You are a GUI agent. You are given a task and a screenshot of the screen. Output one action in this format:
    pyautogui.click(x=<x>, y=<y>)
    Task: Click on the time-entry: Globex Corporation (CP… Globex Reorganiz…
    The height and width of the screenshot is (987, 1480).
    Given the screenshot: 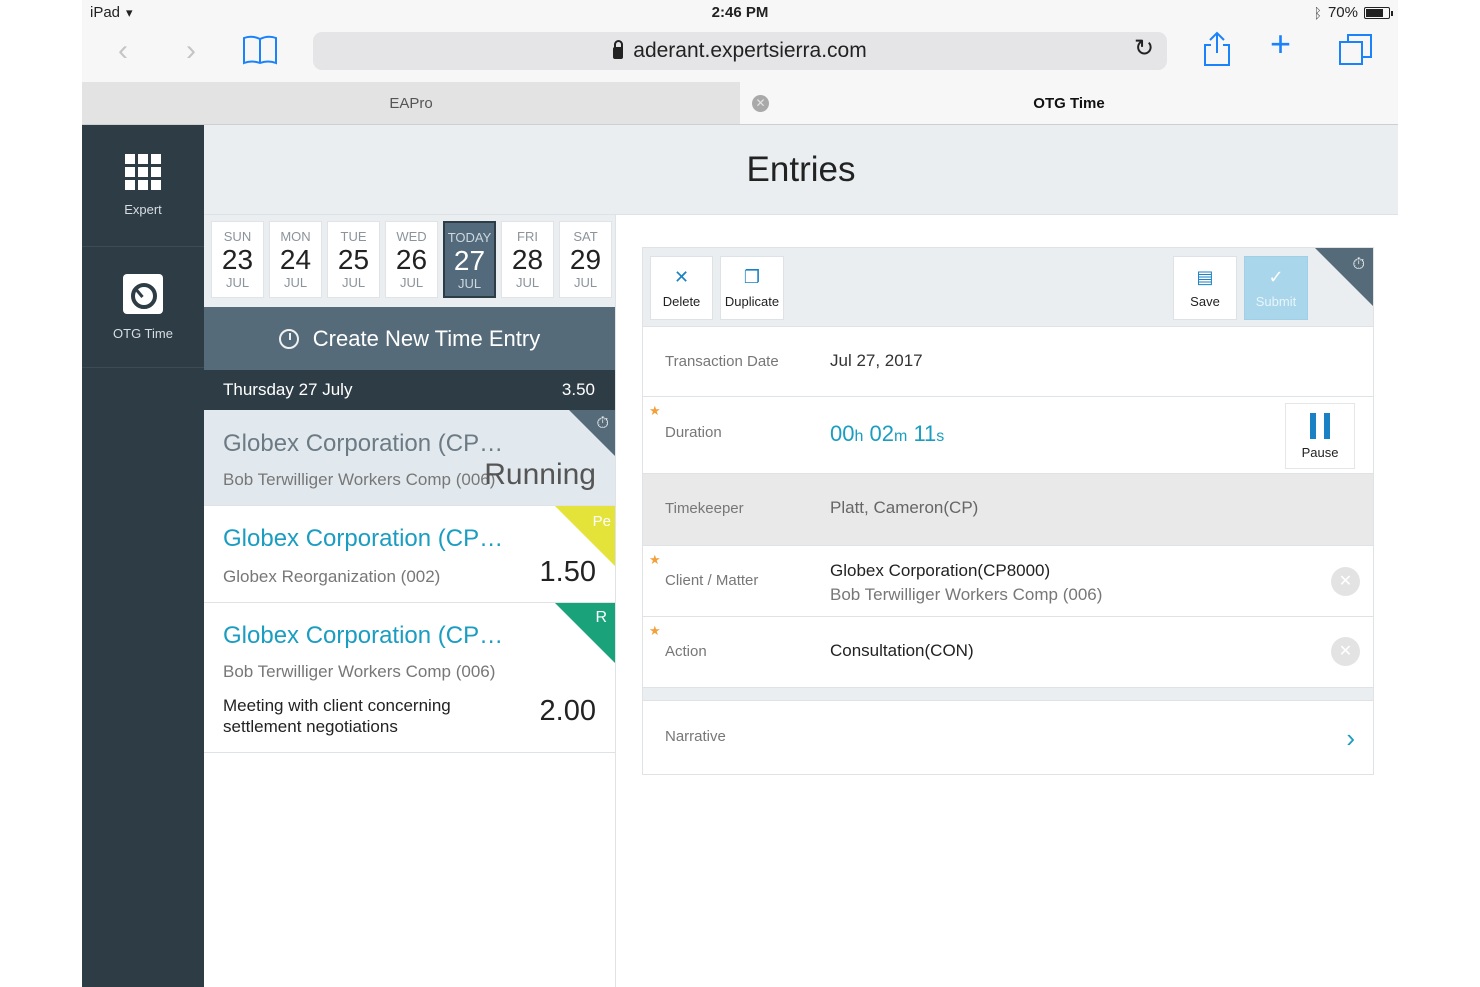 What is the action you would take?
    pyautogui.click(x=409, y=554)
    